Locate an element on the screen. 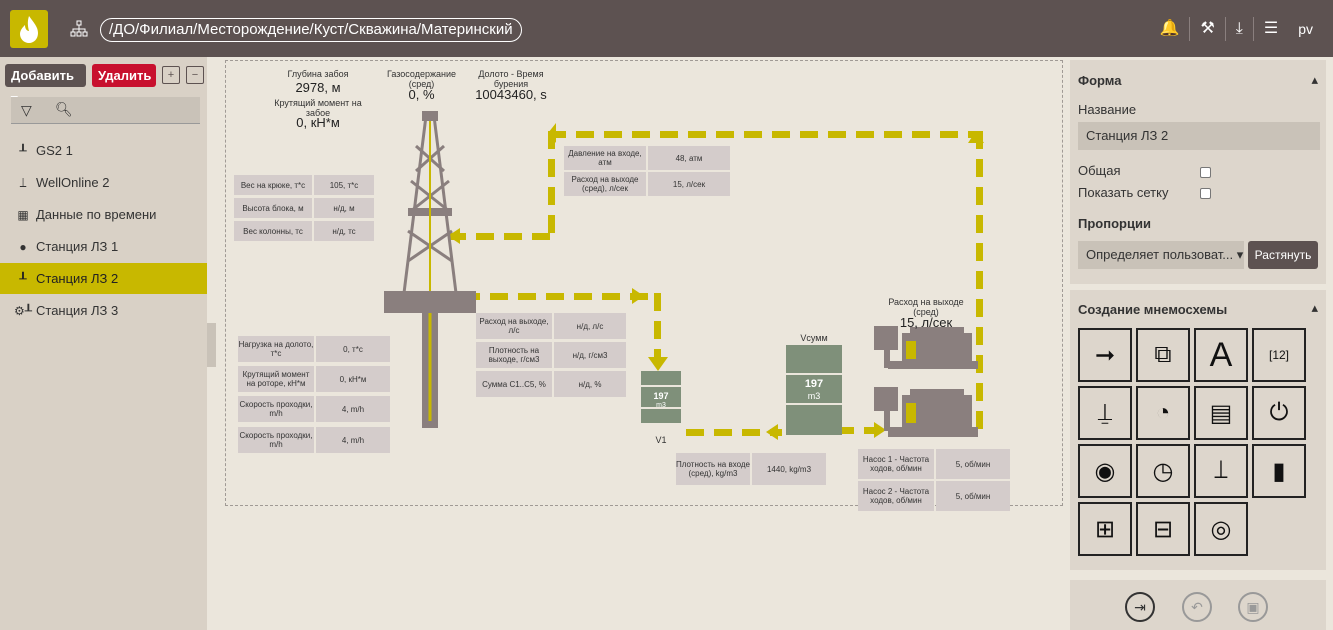 The image size is (1333, 630). sidebar-item-station2: ┸ Станция ЛЗ 2 is located at coordinates (103, 278).